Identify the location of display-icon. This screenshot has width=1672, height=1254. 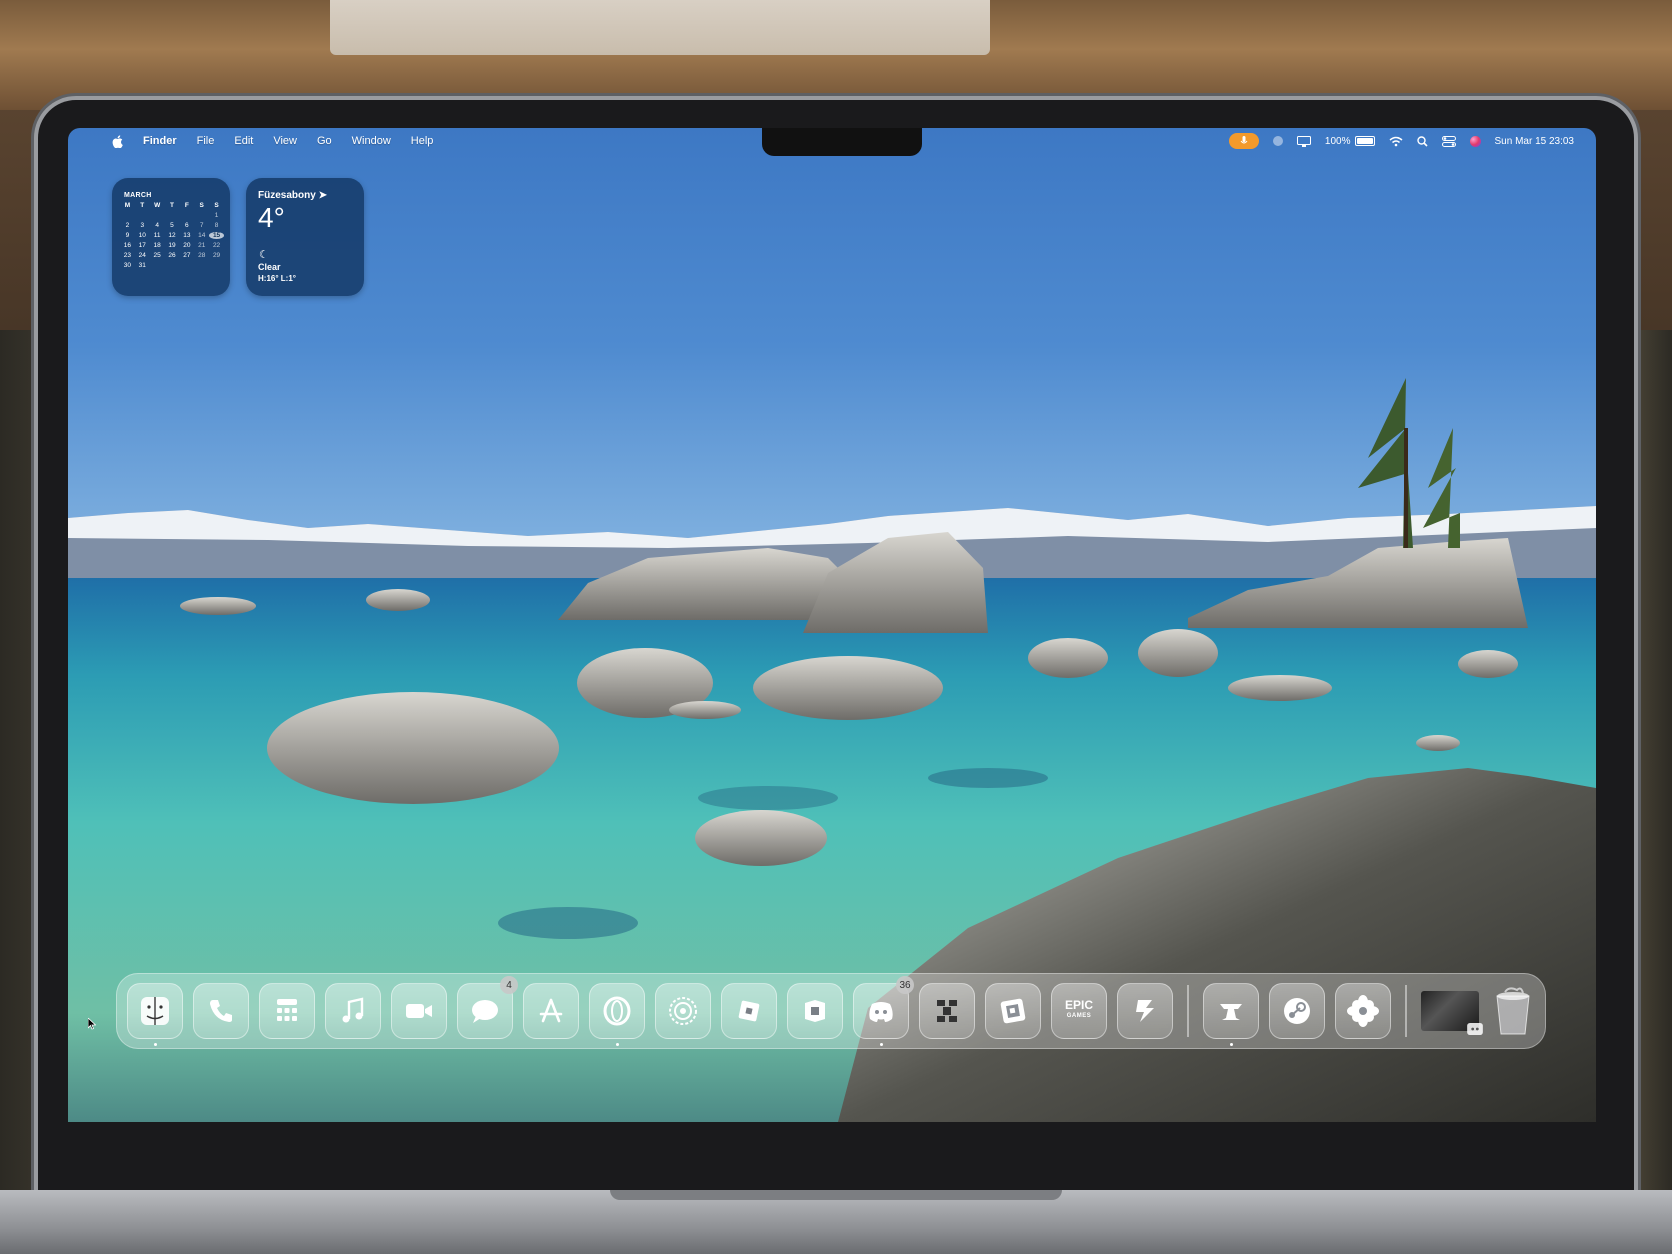
(1303, 141).